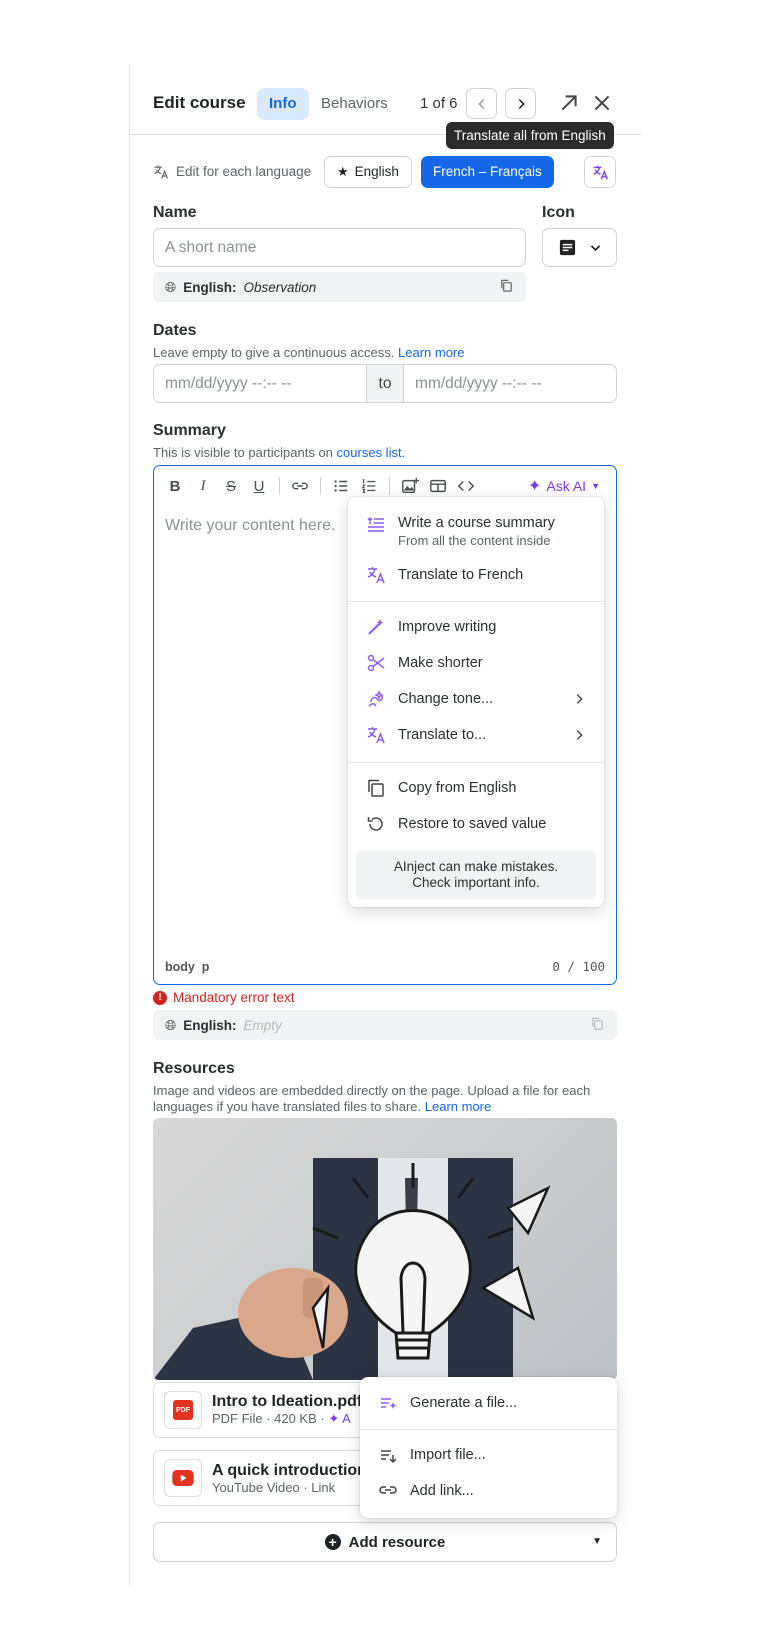 Image resolution: width=768 pixels, height=1650 pixels. Describe the element at coordinates (431, 352) in the screenshot. I see `dates-learn-more-link: Learn more` at that location.